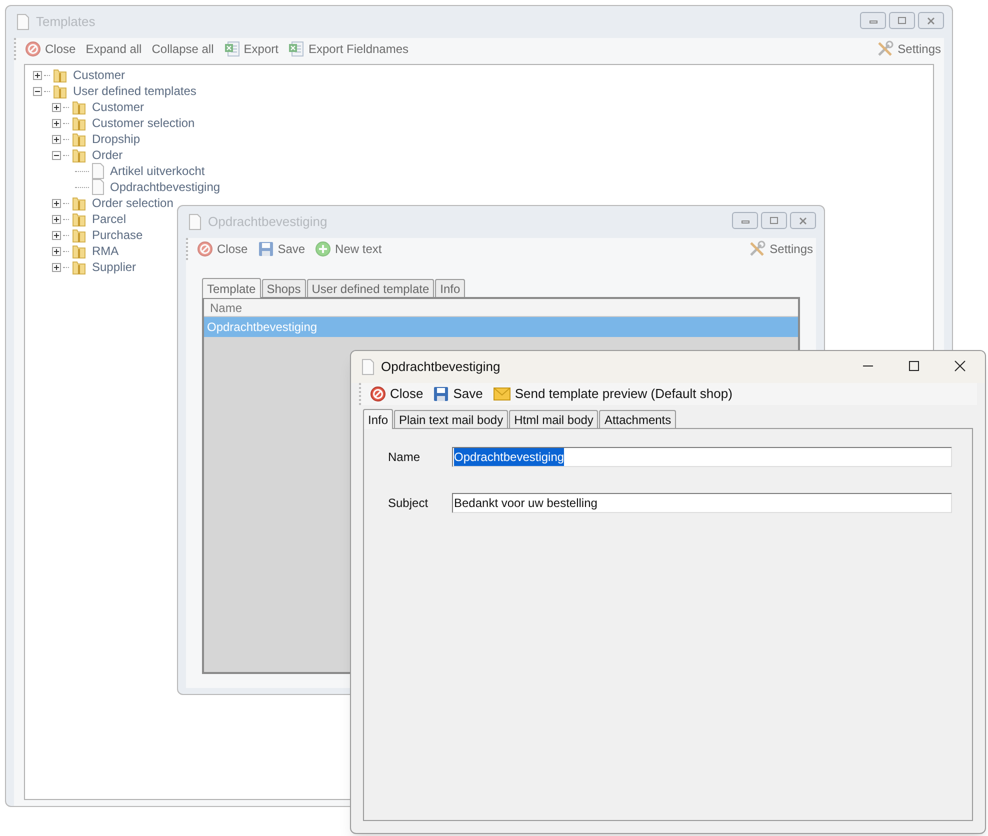 The image size is (988, 836). I want to click on tree-item: Artikel uitverkocht, so click(157, 171).